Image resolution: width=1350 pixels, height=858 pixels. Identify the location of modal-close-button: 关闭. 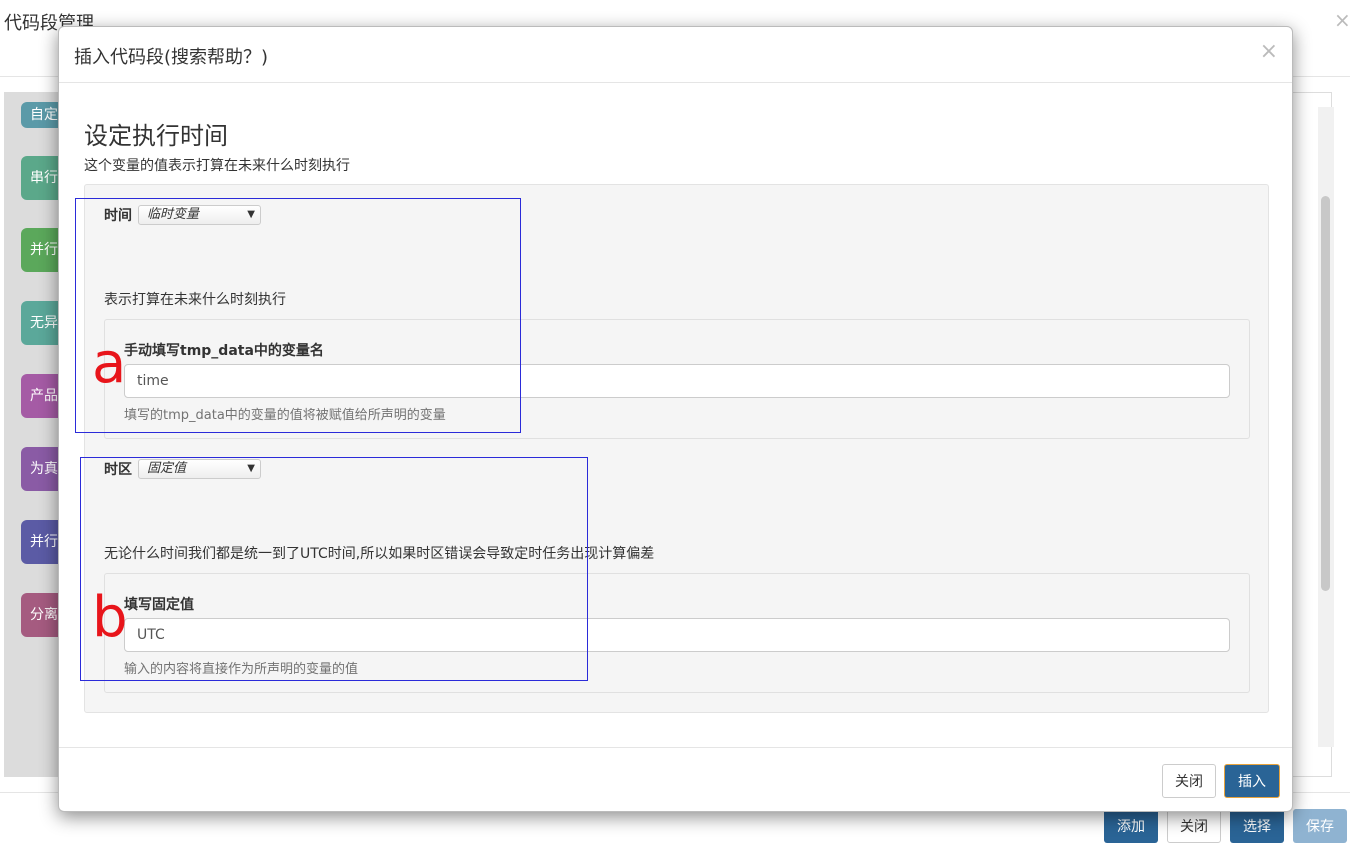
(1189, 781).